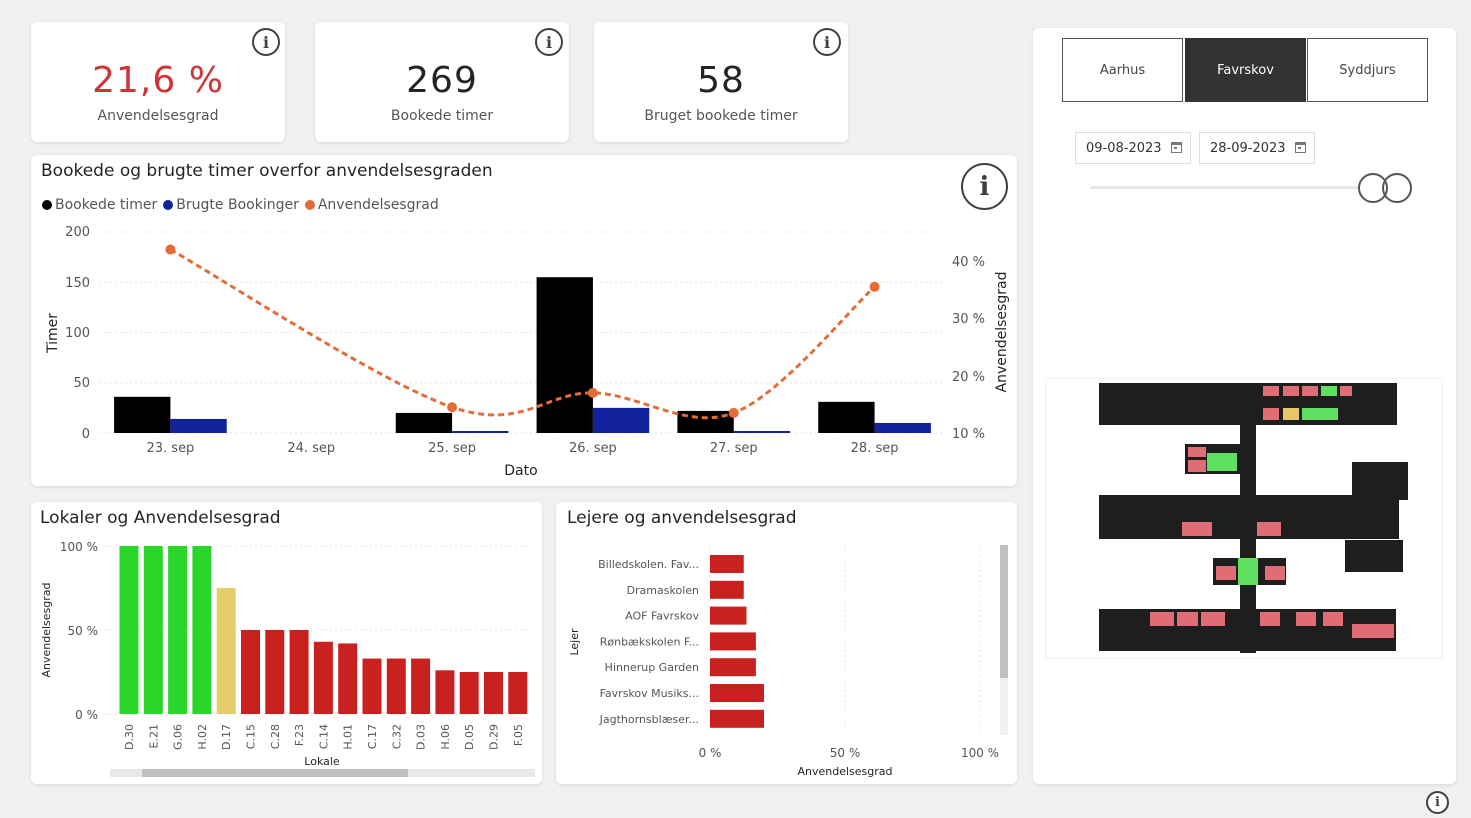 The image size is (1471, 818). What do you see at coordinates (442, 116) in the screenshot?
I see `kpi-label: Bookede timer` at bounding box center [442, 116].